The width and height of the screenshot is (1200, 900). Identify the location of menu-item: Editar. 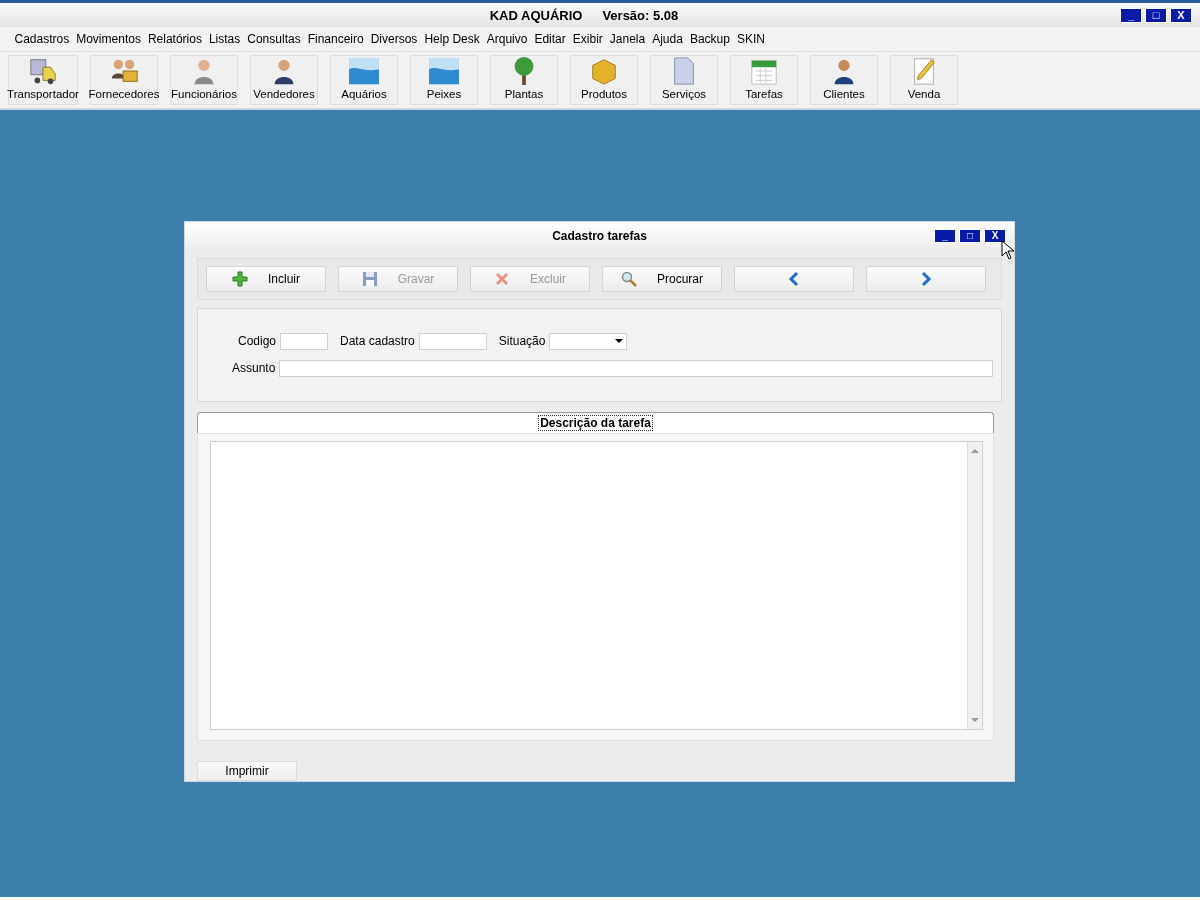
(550, 39).